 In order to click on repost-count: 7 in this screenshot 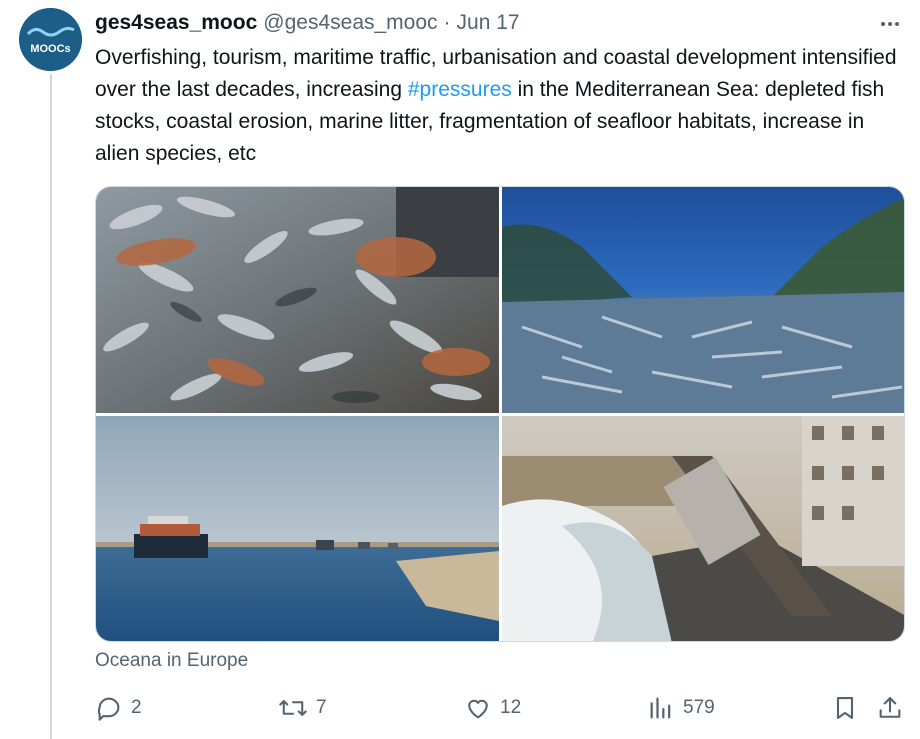, I will do `click(321, 707)`.